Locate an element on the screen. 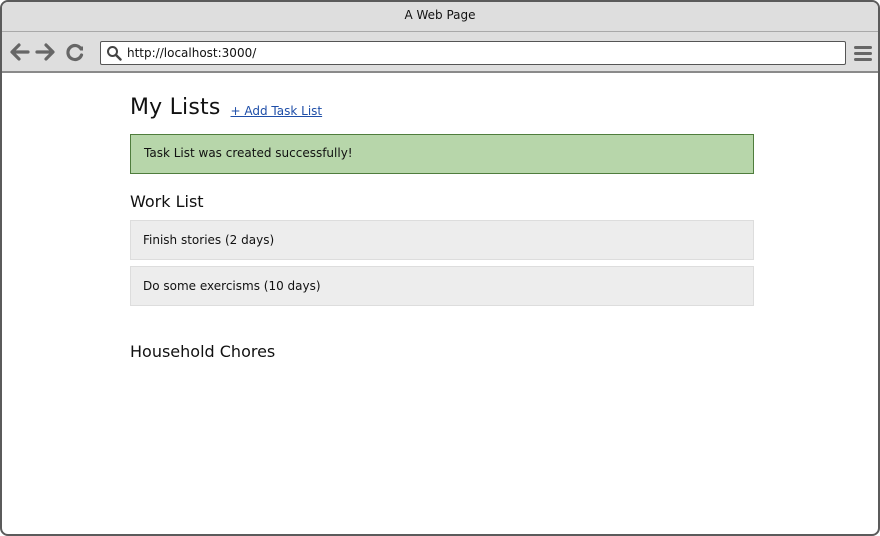  task-label: Finish stories (2 days) is located at coordinates (209, 240).